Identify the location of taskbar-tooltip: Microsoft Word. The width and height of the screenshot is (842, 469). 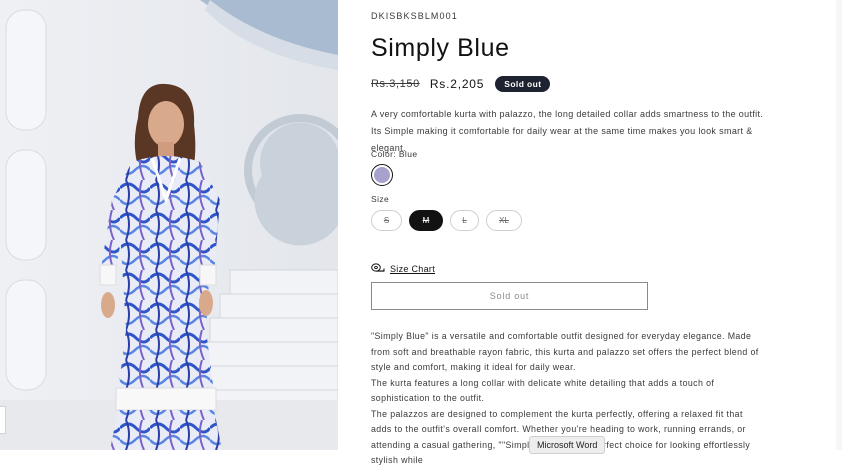
(567, 445).